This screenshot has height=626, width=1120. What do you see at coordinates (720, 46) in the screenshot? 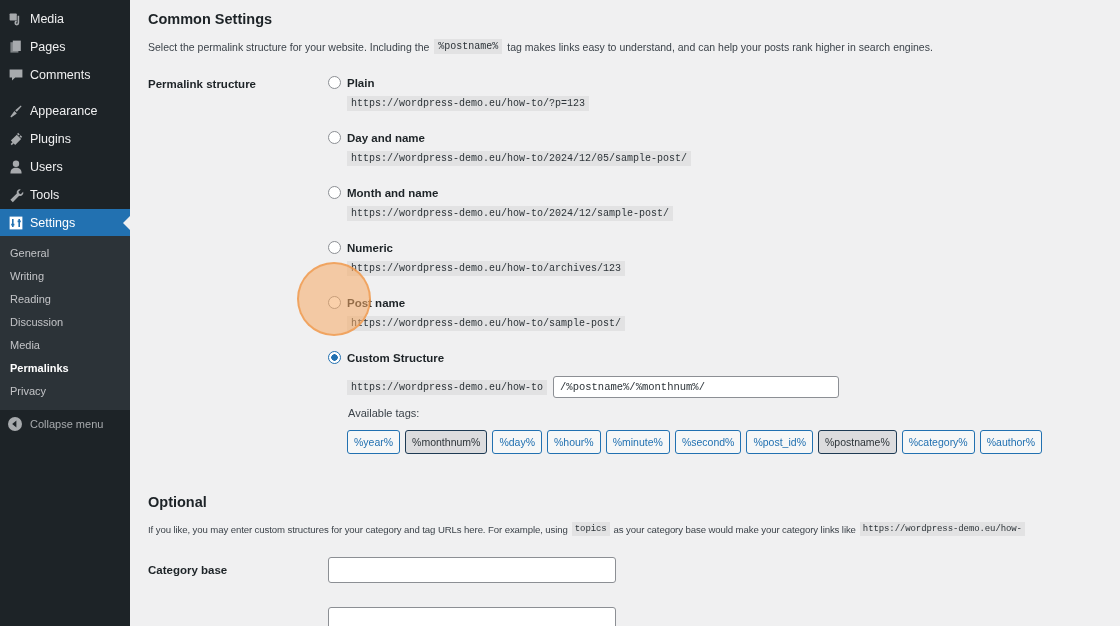
I see `description-text: tag makes links easy to understand, and can help your posts rank higher in search engines.` at bounding box center [720, 46].